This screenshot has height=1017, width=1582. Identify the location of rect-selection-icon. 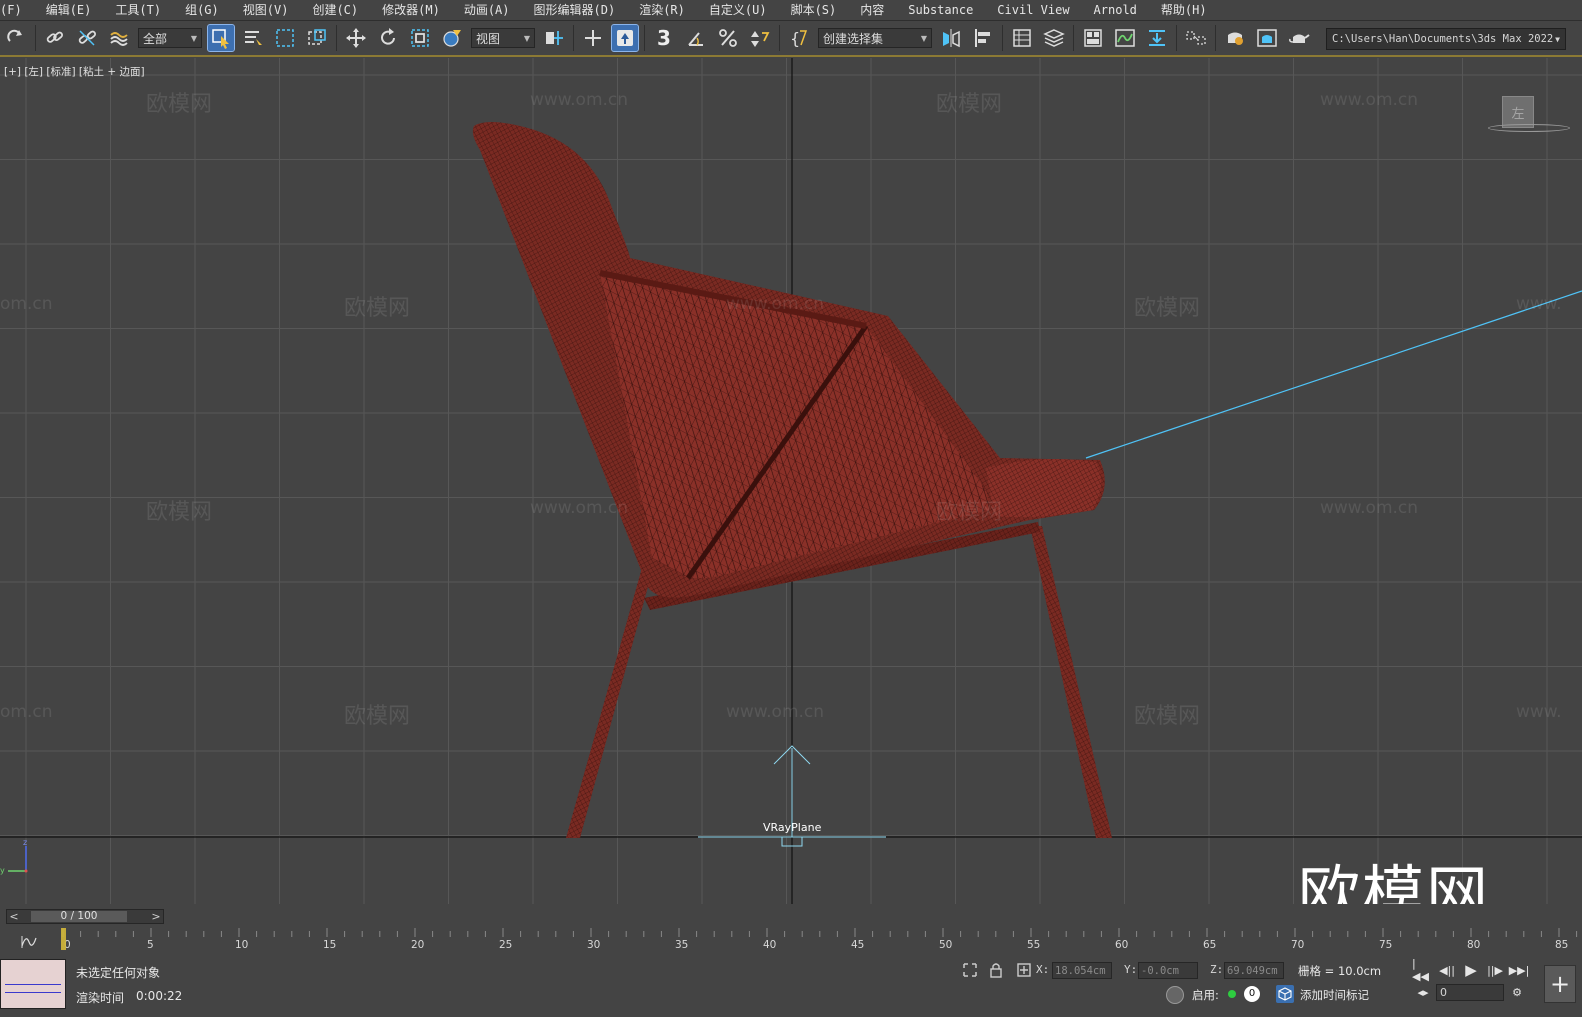
(285, 38).